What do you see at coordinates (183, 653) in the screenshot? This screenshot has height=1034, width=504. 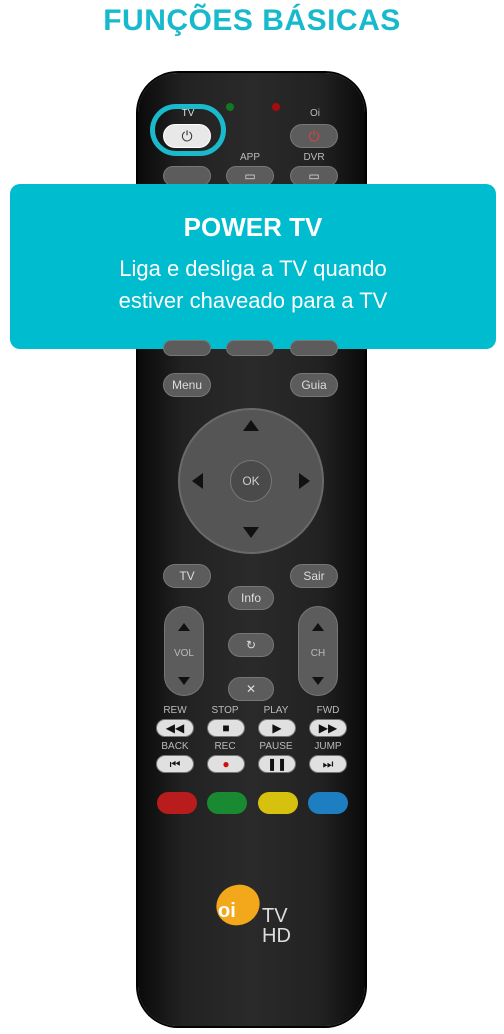 I see `vol-label: VOL` at bounding box center [183, 653].